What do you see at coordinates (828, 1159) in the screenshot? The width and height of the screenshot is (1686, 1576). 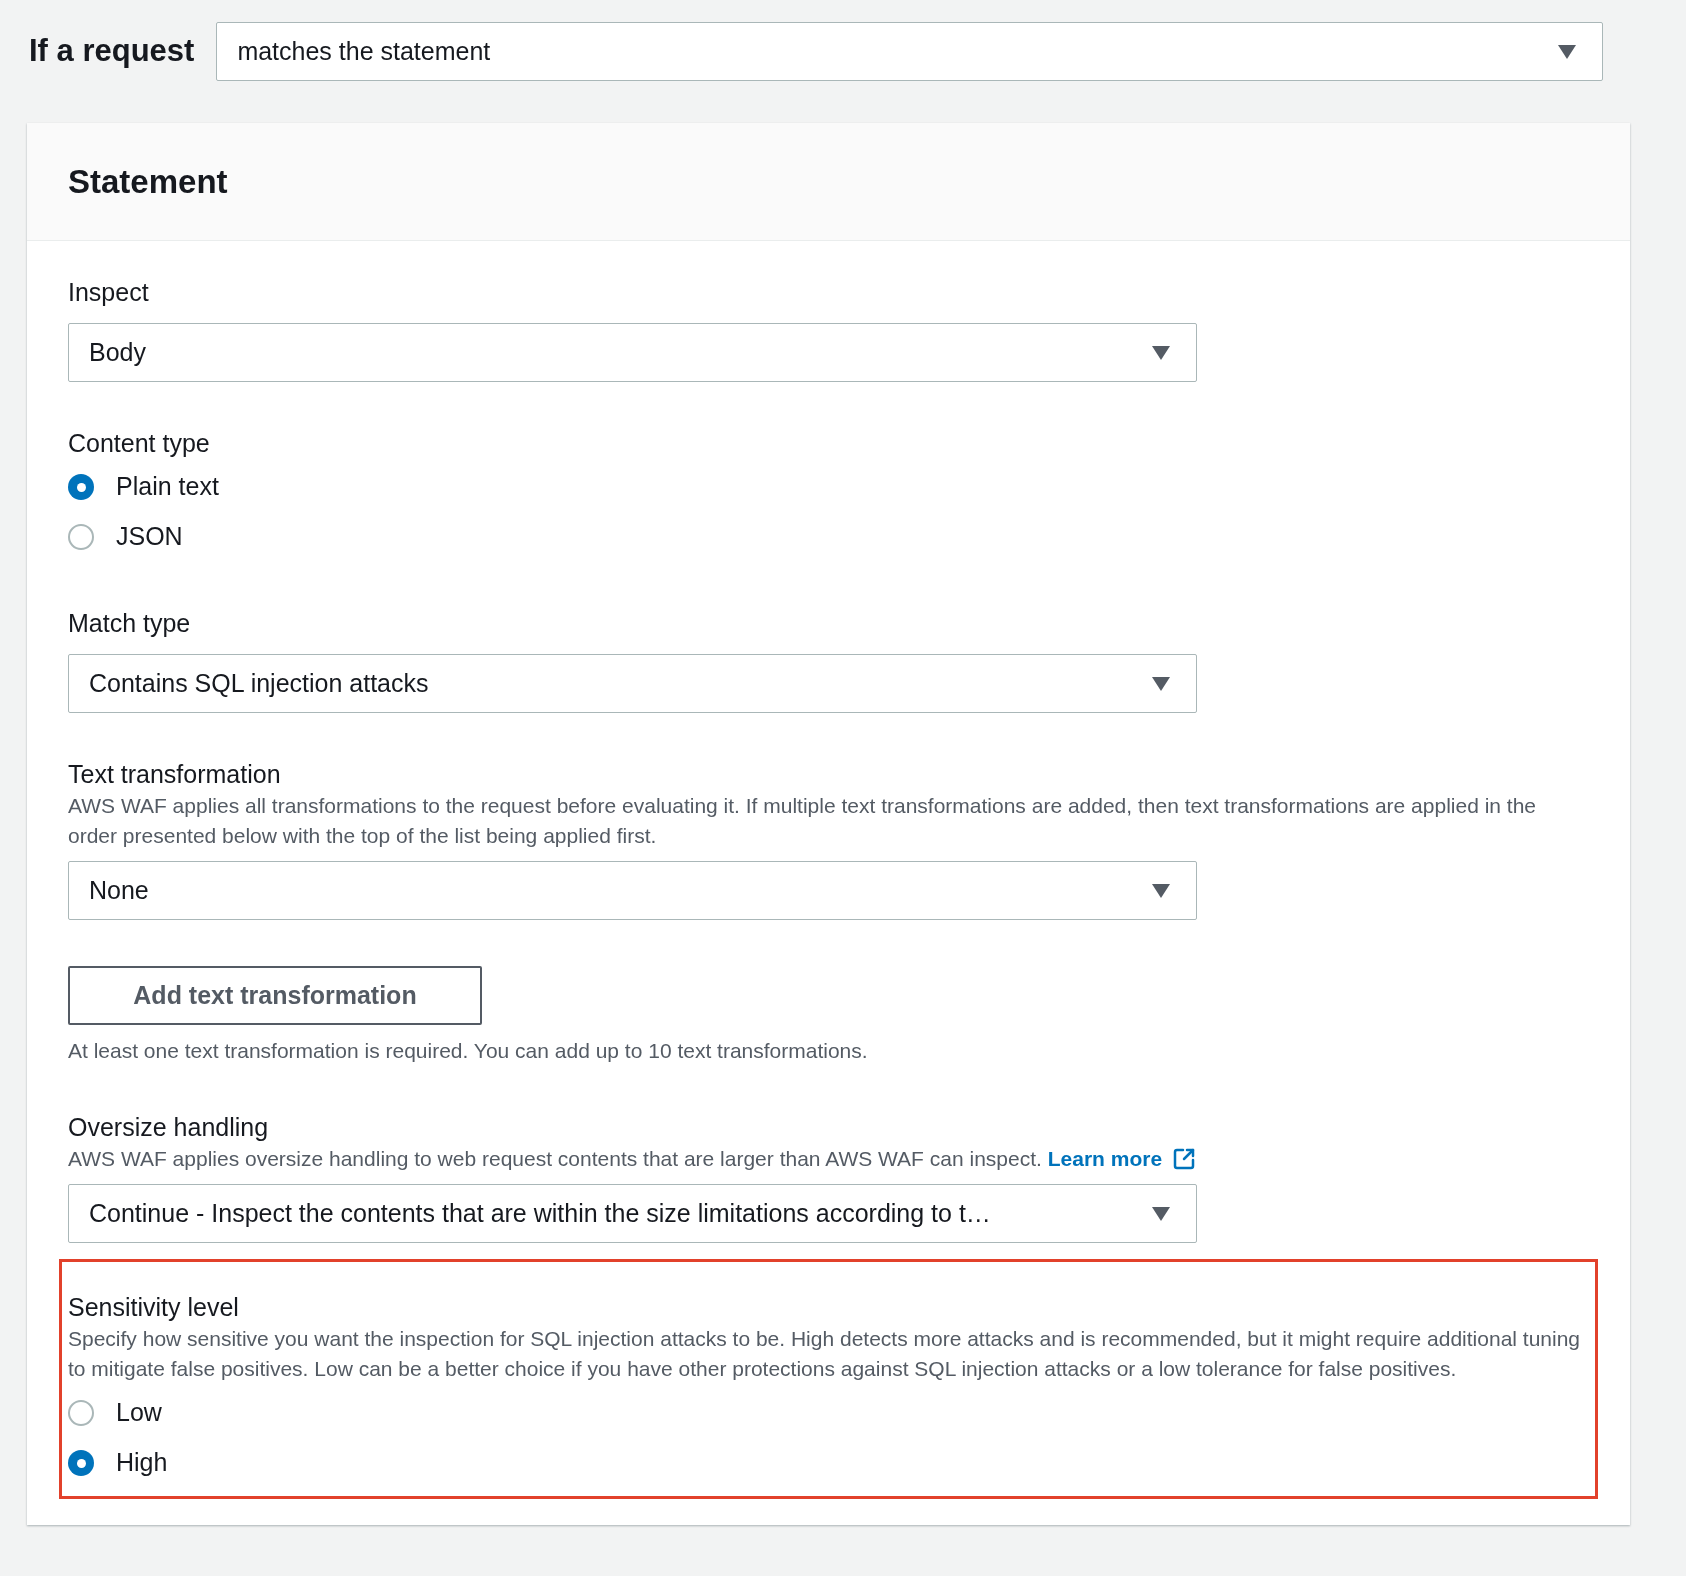 I see `field-description: AWS WAF applies oversize handling to web request contents that are larger than AWS WAF can inspect. Learn more` at bounding box center [828, 1159].